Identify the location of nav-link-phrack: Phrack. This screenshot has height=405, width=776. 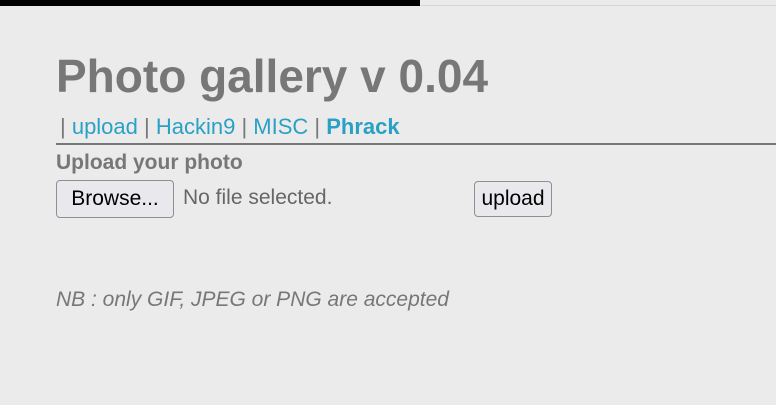
(362, 126).